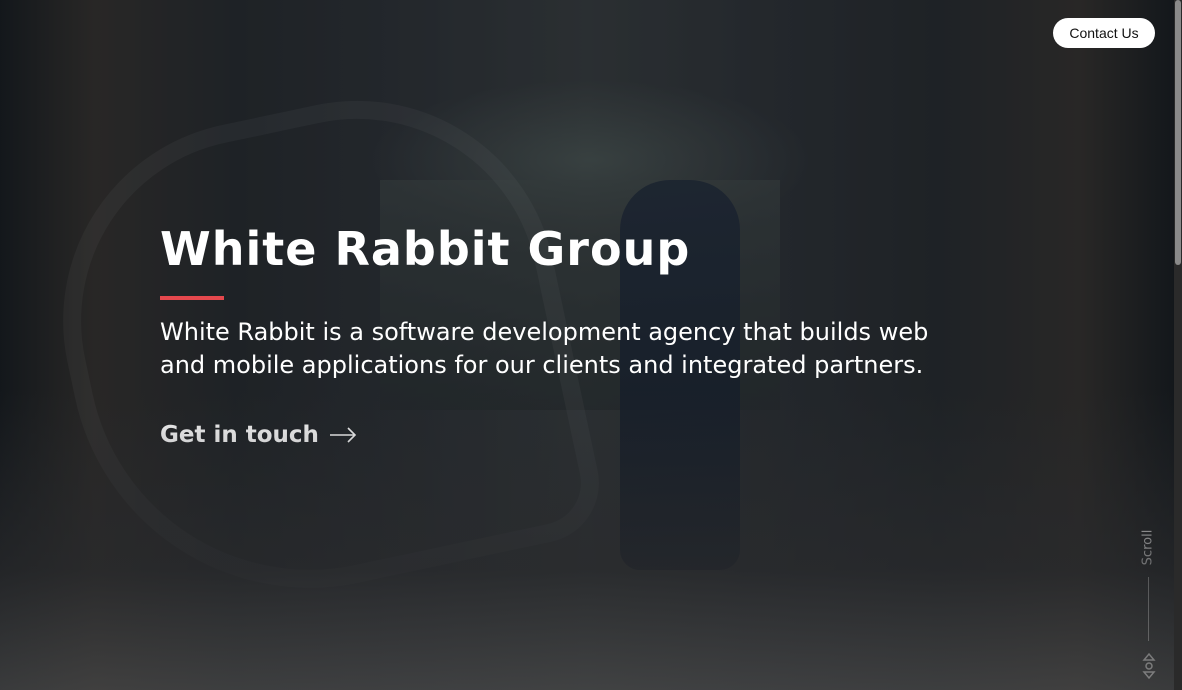 The width and height of the screenshot is (1182, 690). Describe the element at coordinates (1148, 547) in the screenshot. I see `scroll-label: Scroll` at that location.